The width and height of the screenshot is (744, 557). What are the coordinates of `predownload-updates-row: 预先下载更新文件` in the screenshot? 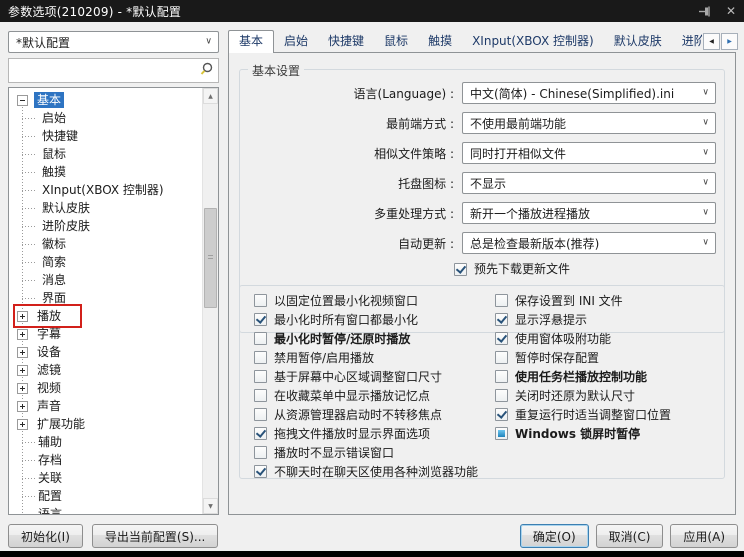 It's located at (589, 269).